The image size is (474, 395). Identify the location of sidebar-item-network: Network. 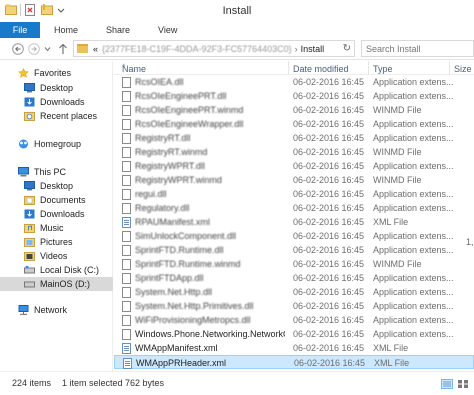
(42, 310).